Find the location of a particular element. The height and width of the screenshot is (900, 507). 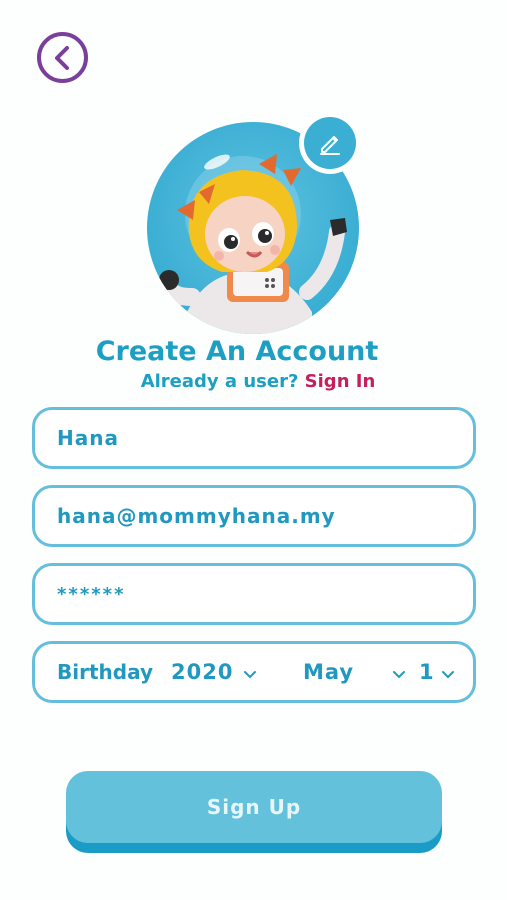

birthday-year-select: 2020 is located at coordinates (214, 672).